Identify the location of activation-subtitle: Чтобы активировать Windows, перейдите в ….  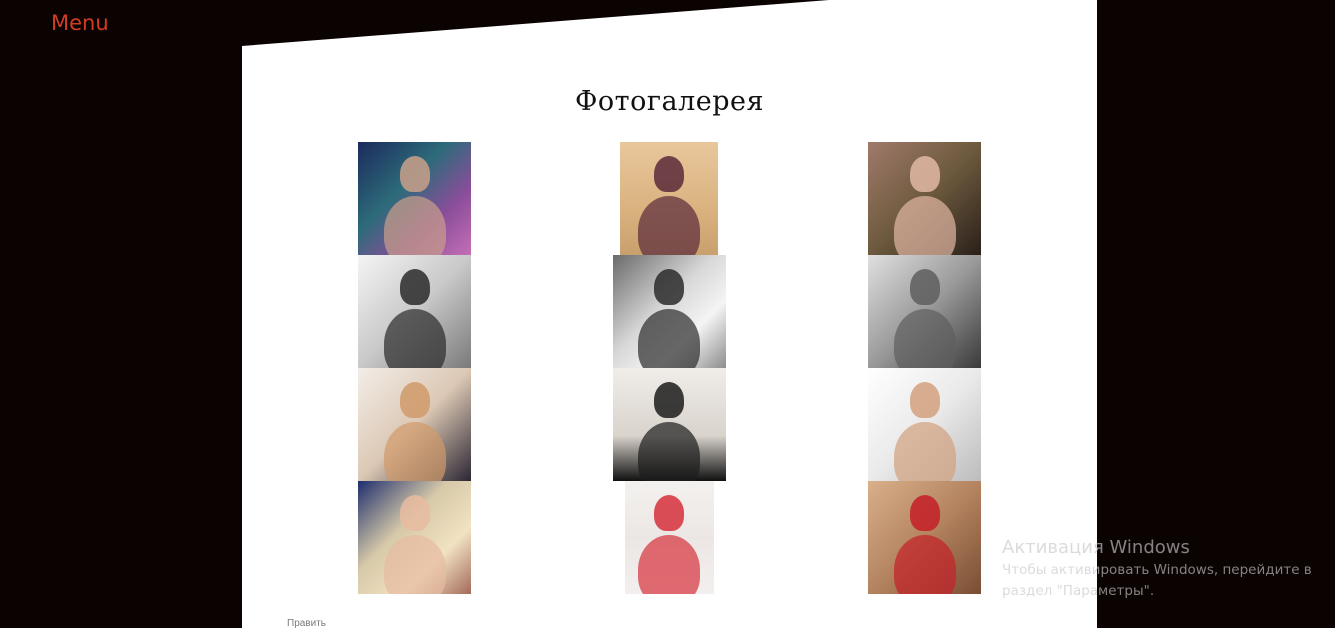
(1157, 580).